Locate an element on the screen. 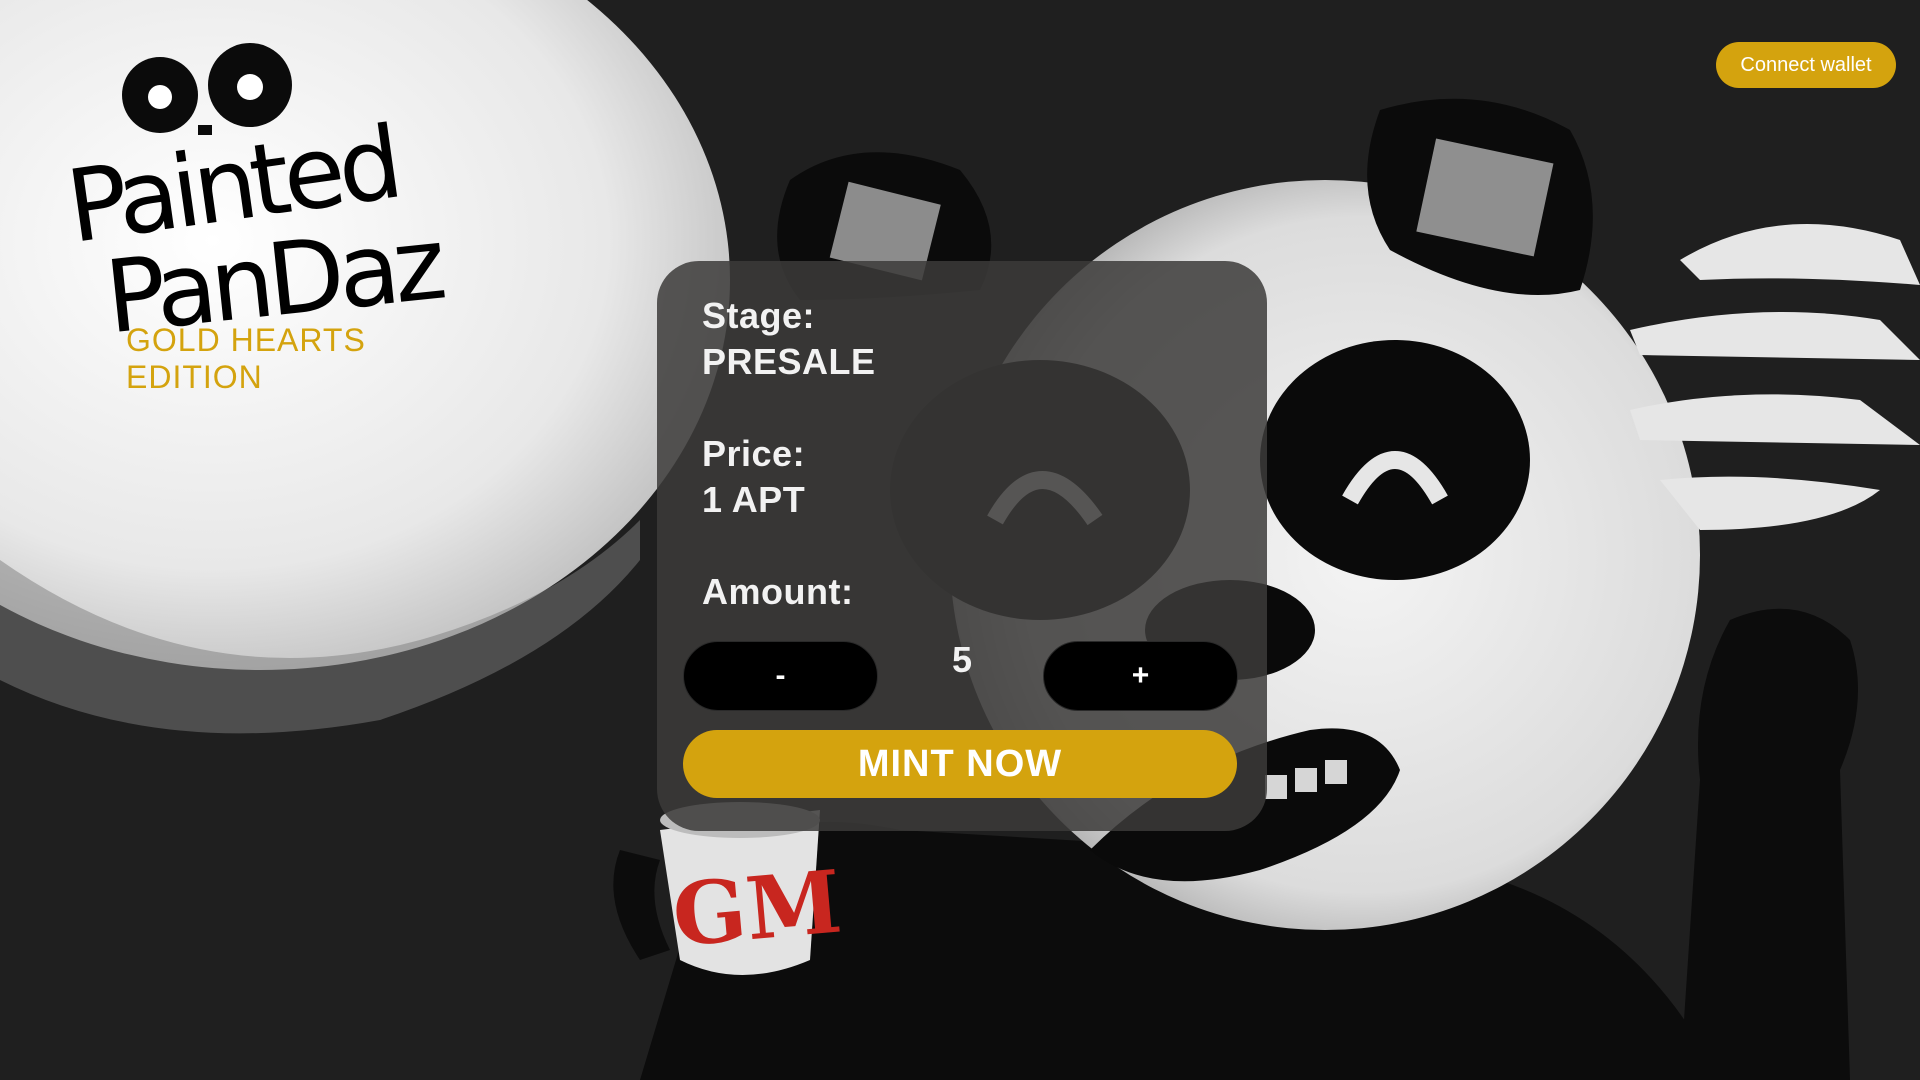  mint-now-button: MINT NOW is located at coordinates (960, 764).